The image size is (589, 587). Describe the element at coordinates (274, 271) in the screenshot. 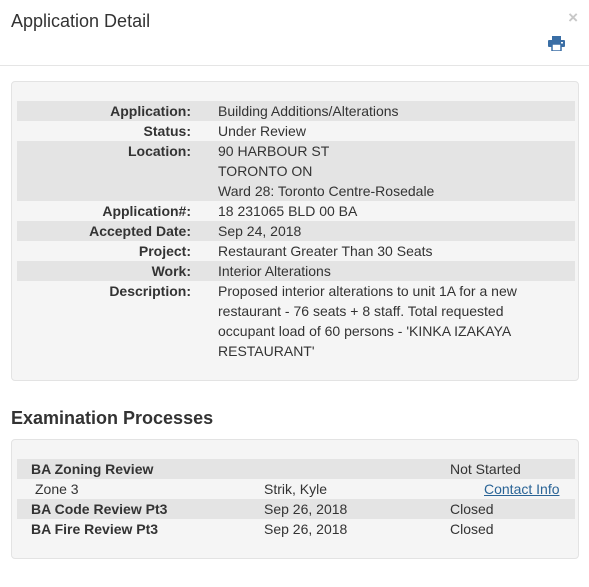

I see `detail-value: Interior Alterations` at that location.